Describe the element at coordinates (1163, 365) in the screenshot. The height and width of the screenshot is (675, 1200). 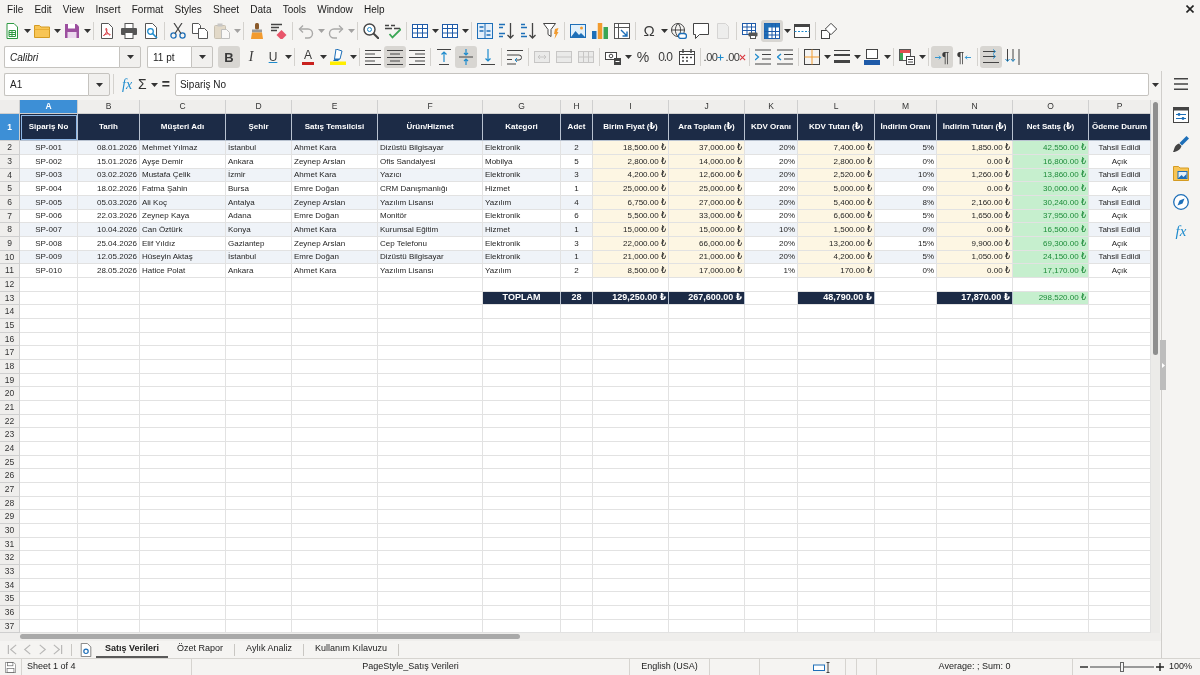
I see `sidebar-handle` at that location.